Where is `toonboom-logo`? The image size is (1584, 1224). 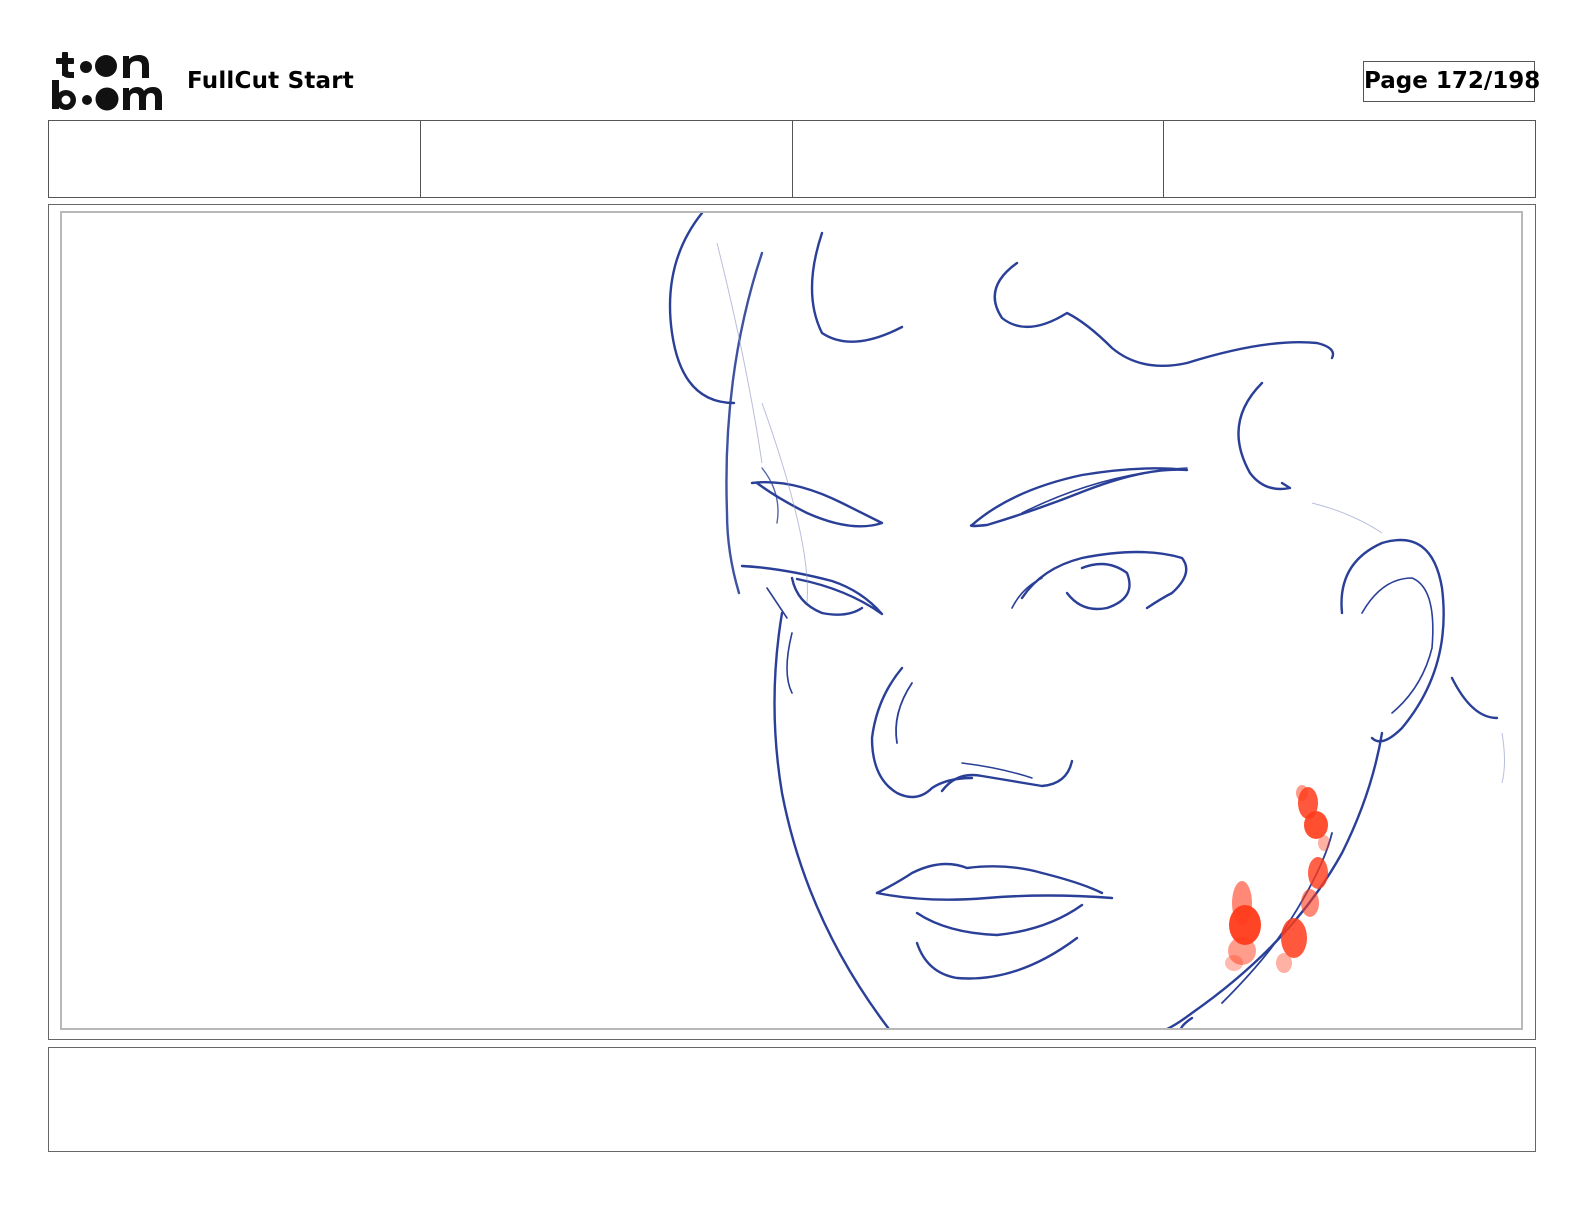
toonboom-logo is located at coordinates (107, 81).